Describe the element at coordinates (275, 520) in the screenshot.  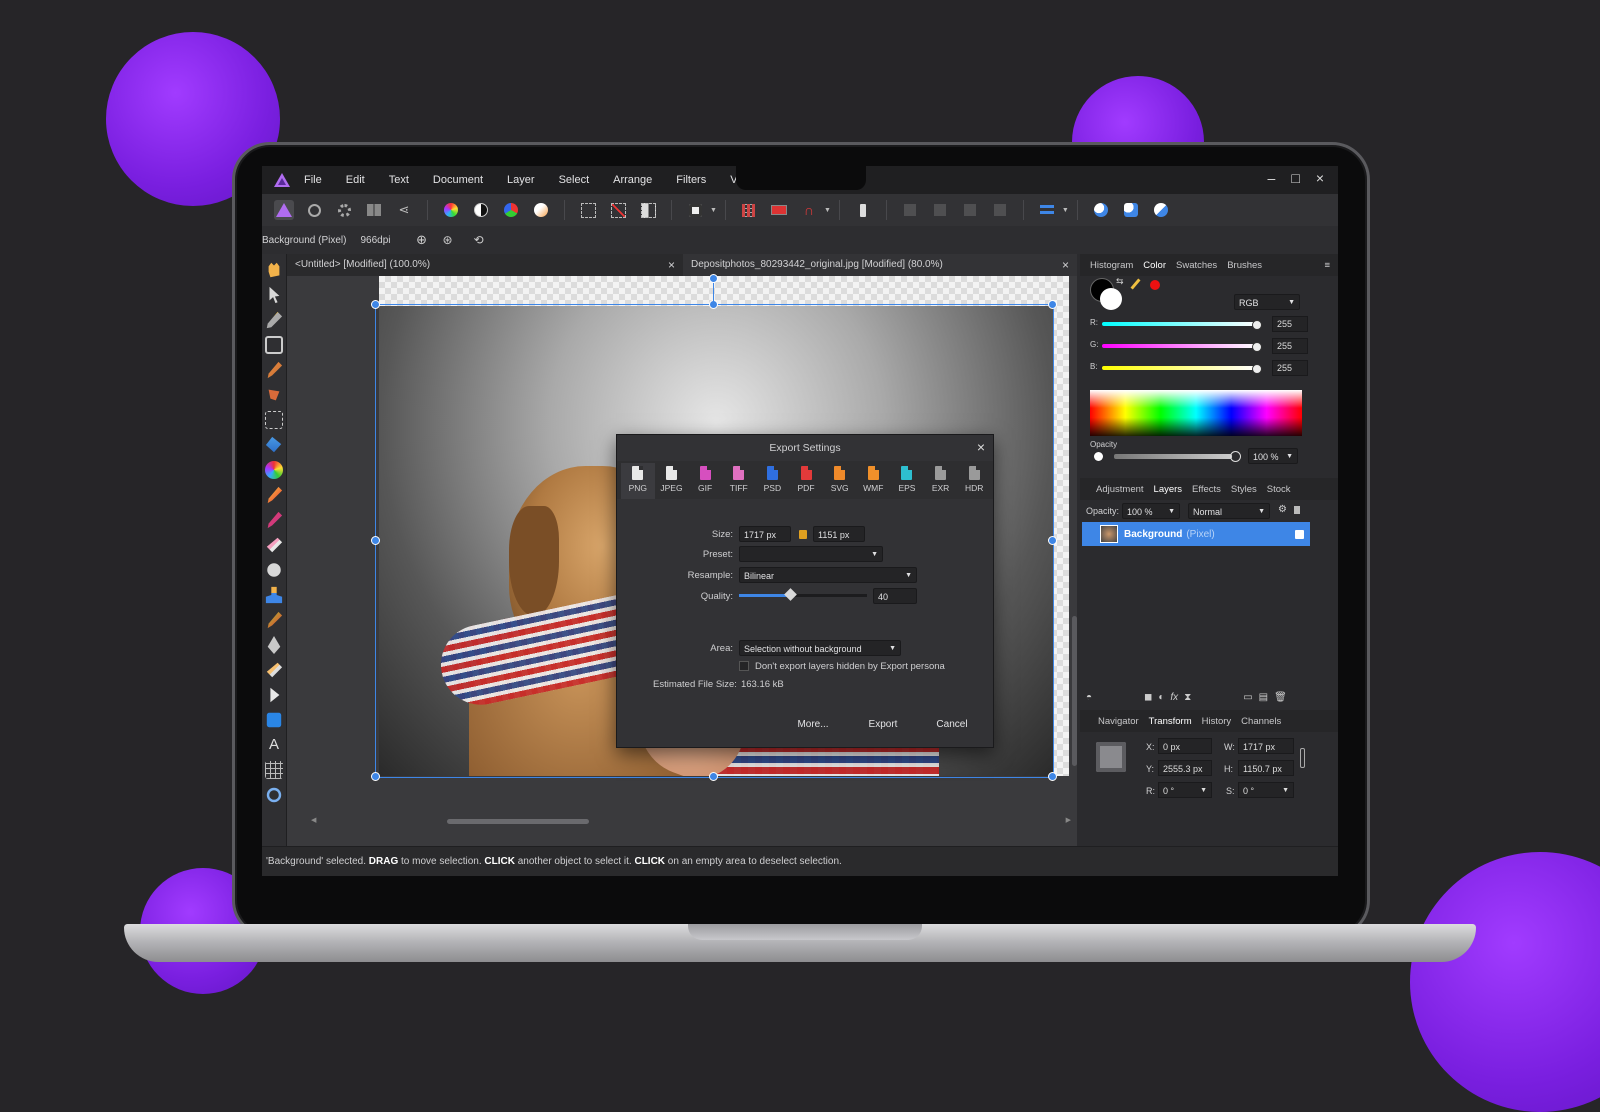
I see `pixel-tool` at that location.